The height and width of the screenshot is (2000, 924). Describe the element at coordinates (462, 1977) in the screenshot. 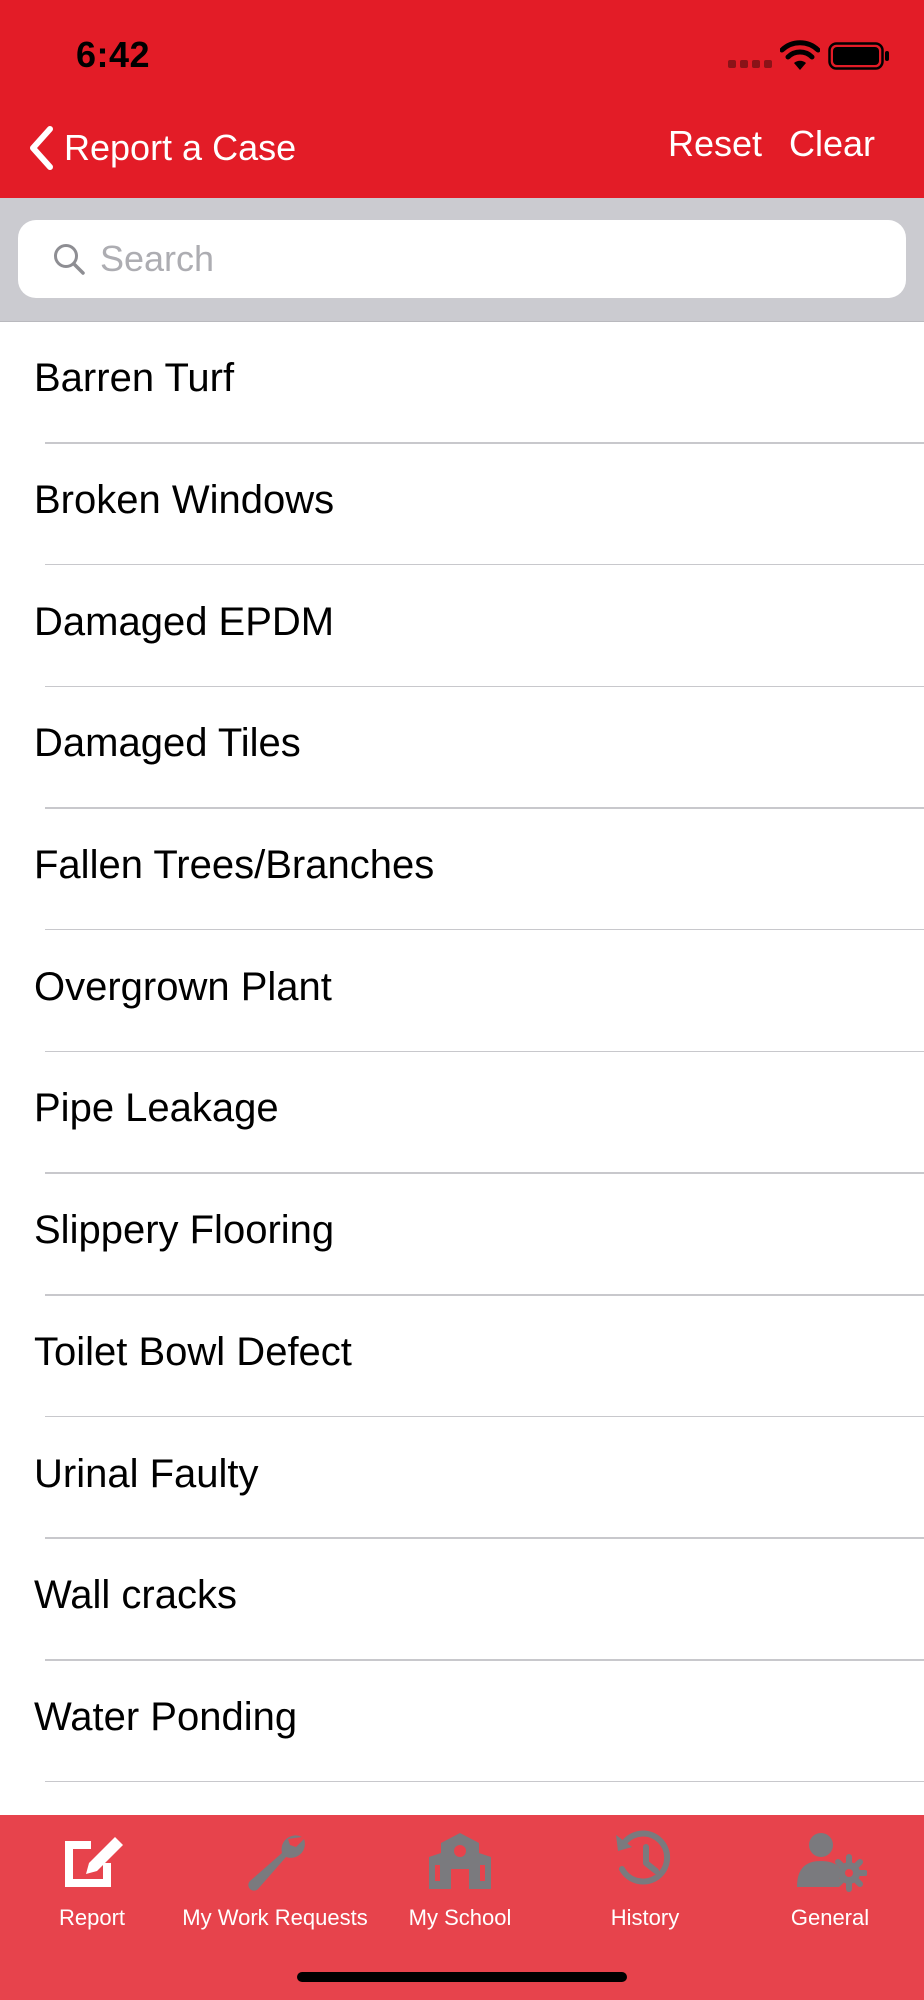

I see `home-indicator` at that location.